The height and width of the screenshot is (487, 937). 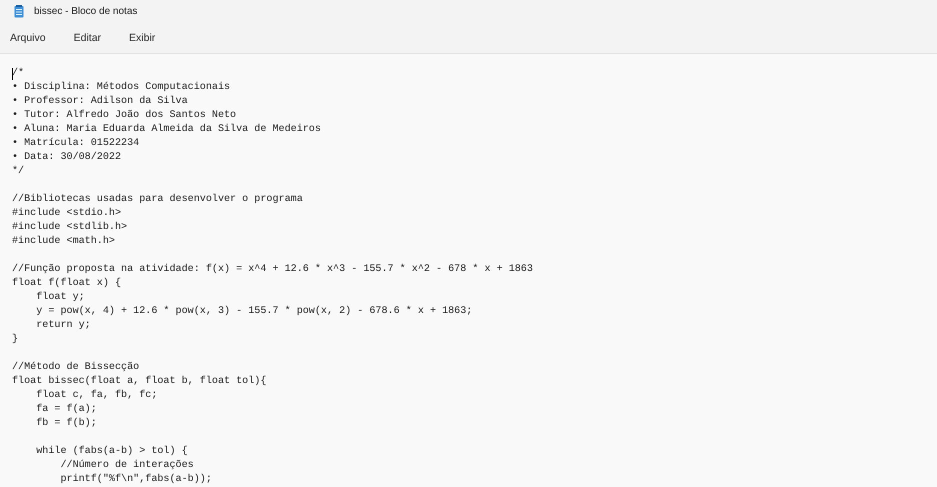 I want to click on code-line: return y;, so click(x=63, y=326).